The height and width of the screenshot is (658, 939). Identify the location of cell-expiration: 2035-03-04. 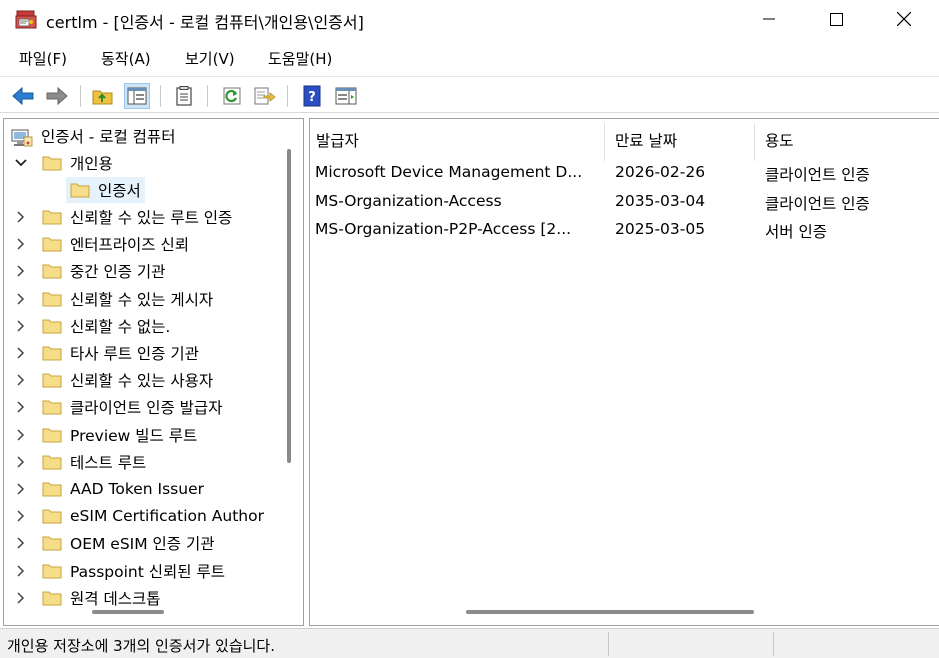
(660, 200).